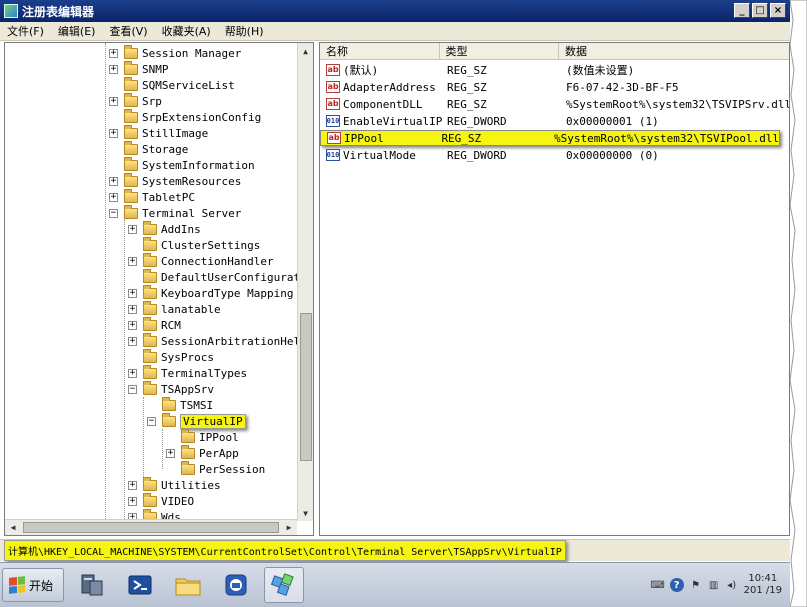 Image resolution: width=807 pixels, height=607 pixels. I want to click on tree-vertical-scrollbar: ▲ ▼, so click(305, 282).